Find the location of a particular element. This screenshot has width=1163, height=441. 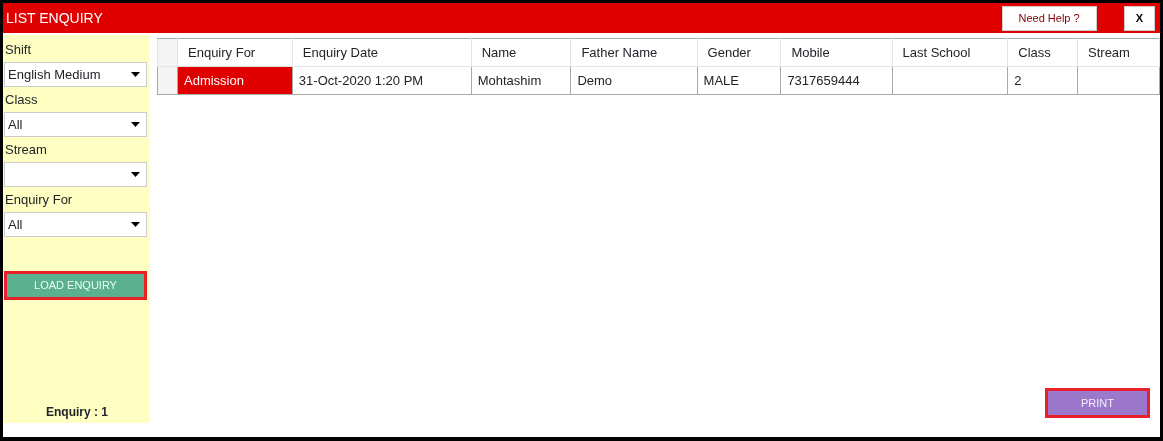

table-cell: 7317659444 is located at coordinates (836, 80).